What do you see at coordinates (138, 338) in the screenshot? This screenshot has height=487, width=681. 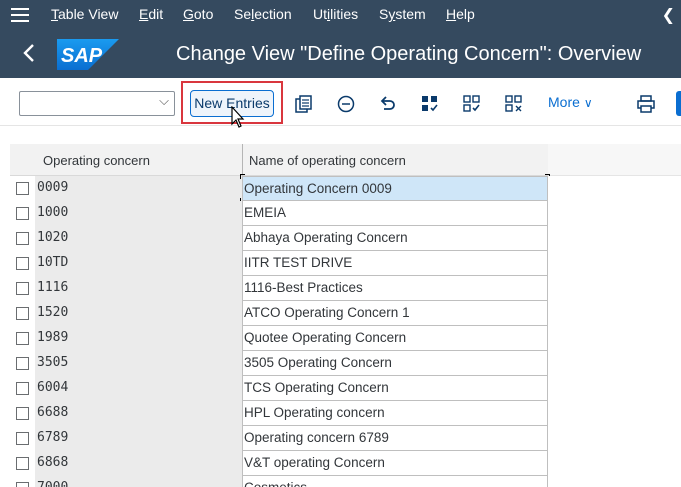 I see `operating-concern-code-cell: 1989` at bounding box center [138, 338].